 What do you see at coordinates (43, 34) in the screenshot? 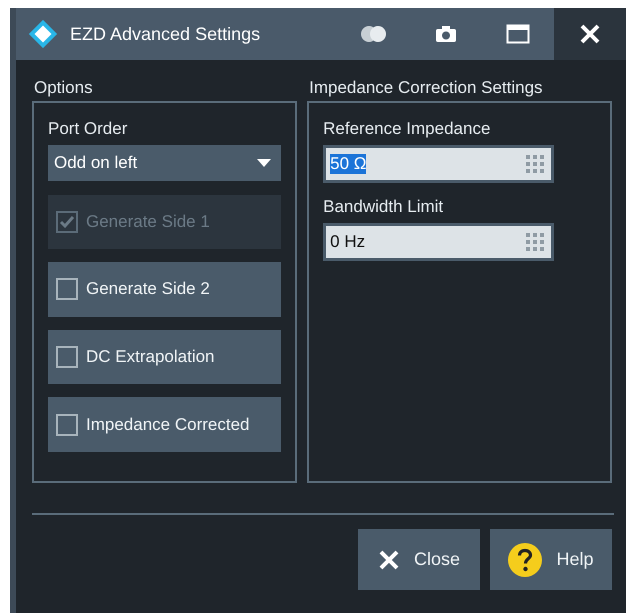
I see `logo-icon` at bounding box center [43, 34].